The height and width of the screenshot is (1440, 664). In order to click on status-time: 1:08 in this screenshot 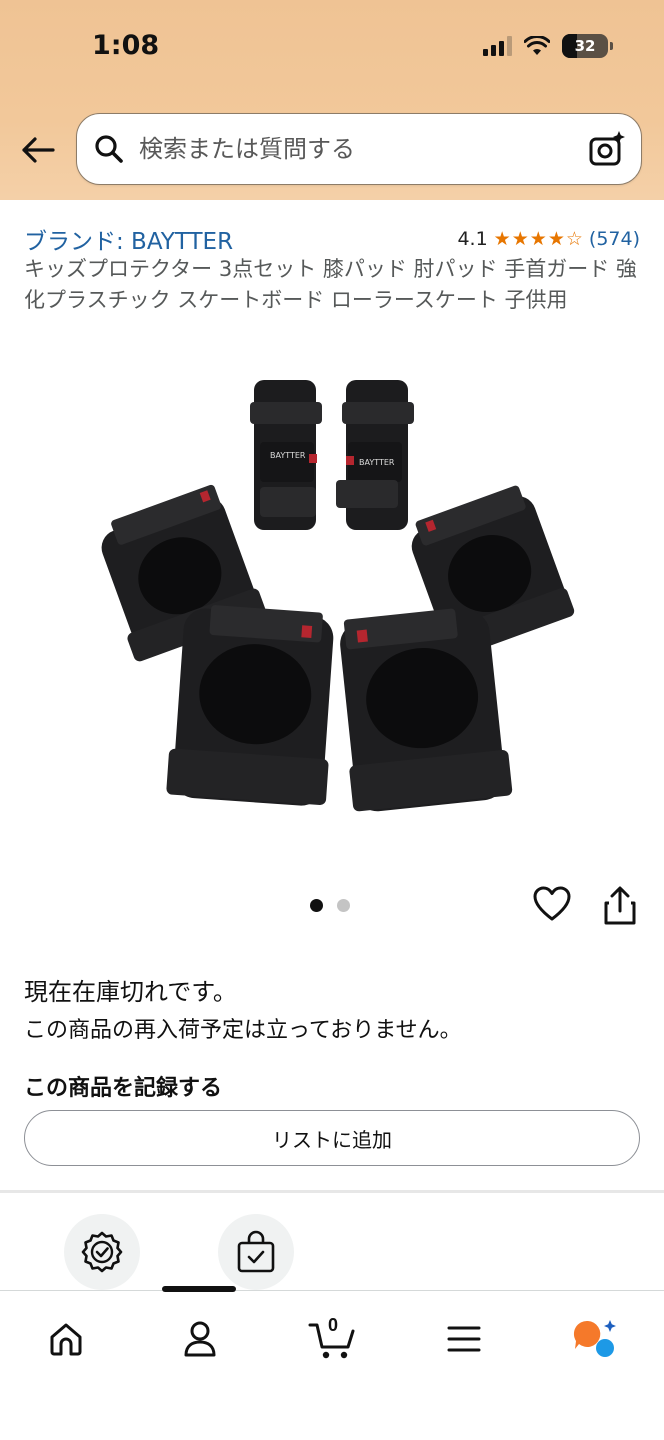, I will do `click(126, 45)`.